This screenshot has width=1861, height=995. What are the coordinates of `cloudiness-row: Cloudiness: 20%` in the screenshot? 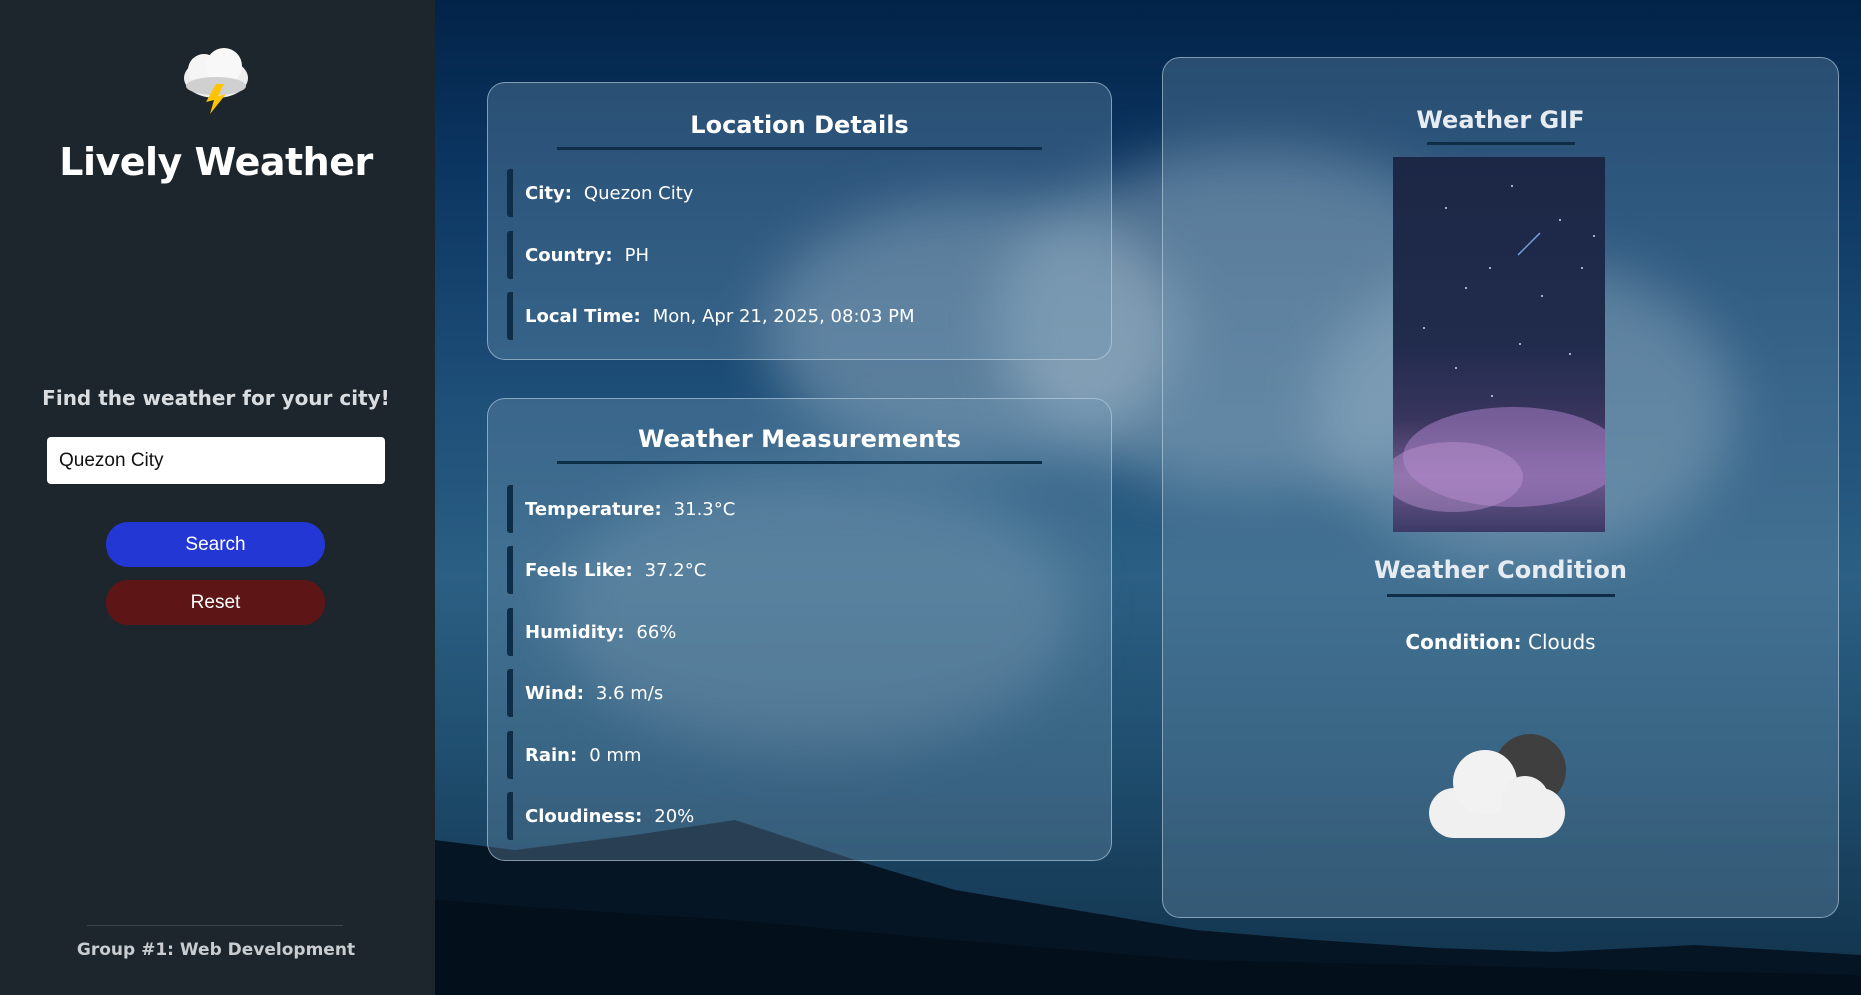 It's located at (600, 816).